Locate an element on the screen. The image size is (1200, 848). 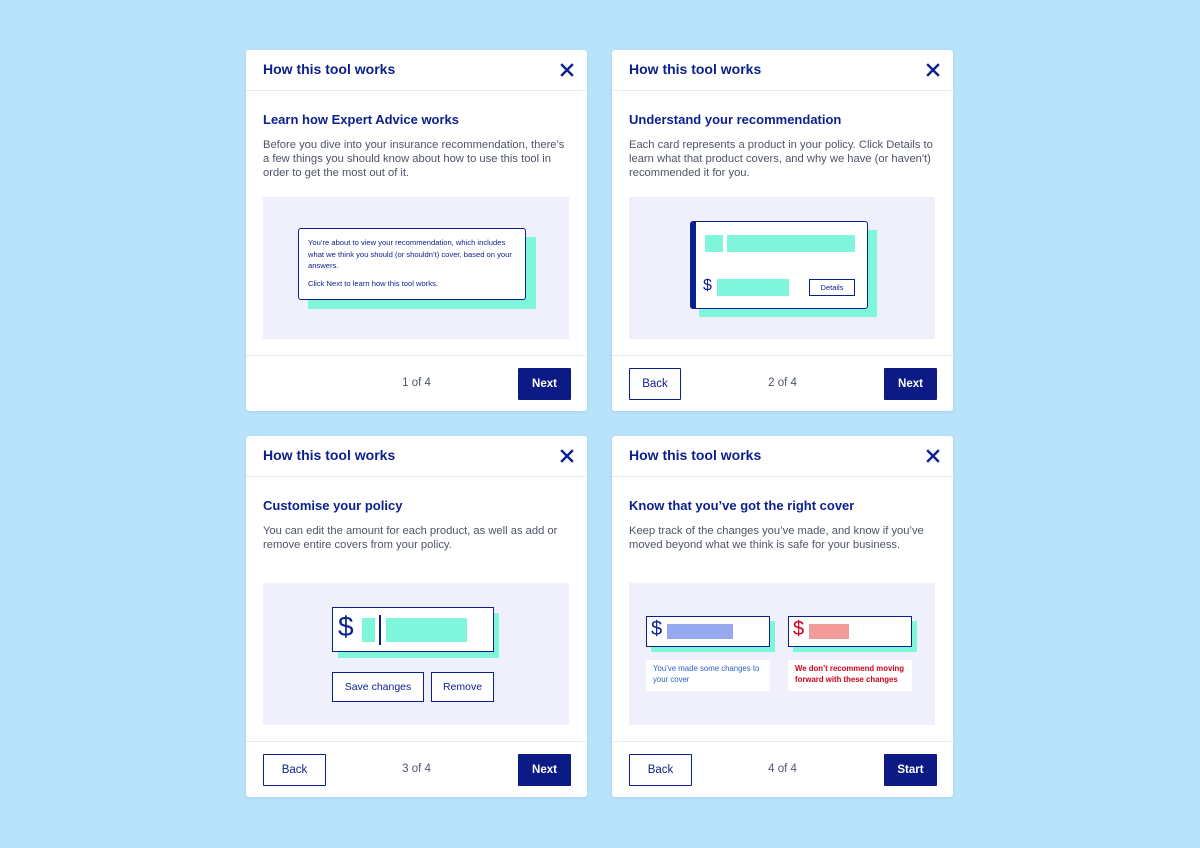
illustration-product-card: $ Details is located at coordinates (782, 268).